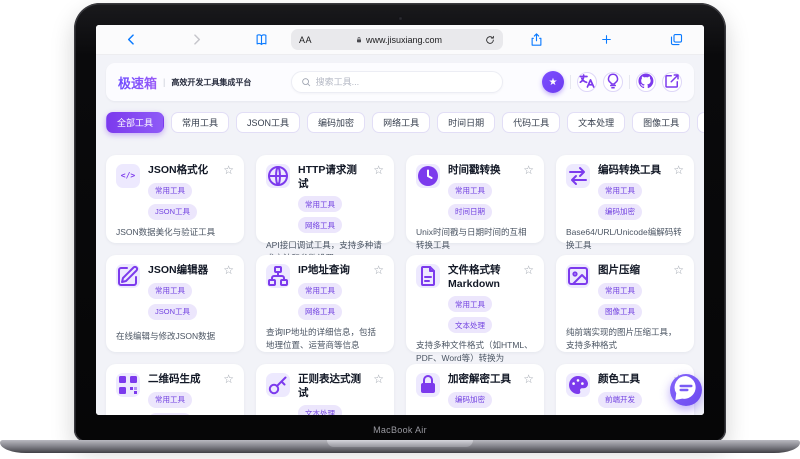 The width and height of the screenshot is (800, 459). I want to click on lightbulb-icon, so click(613, 82).